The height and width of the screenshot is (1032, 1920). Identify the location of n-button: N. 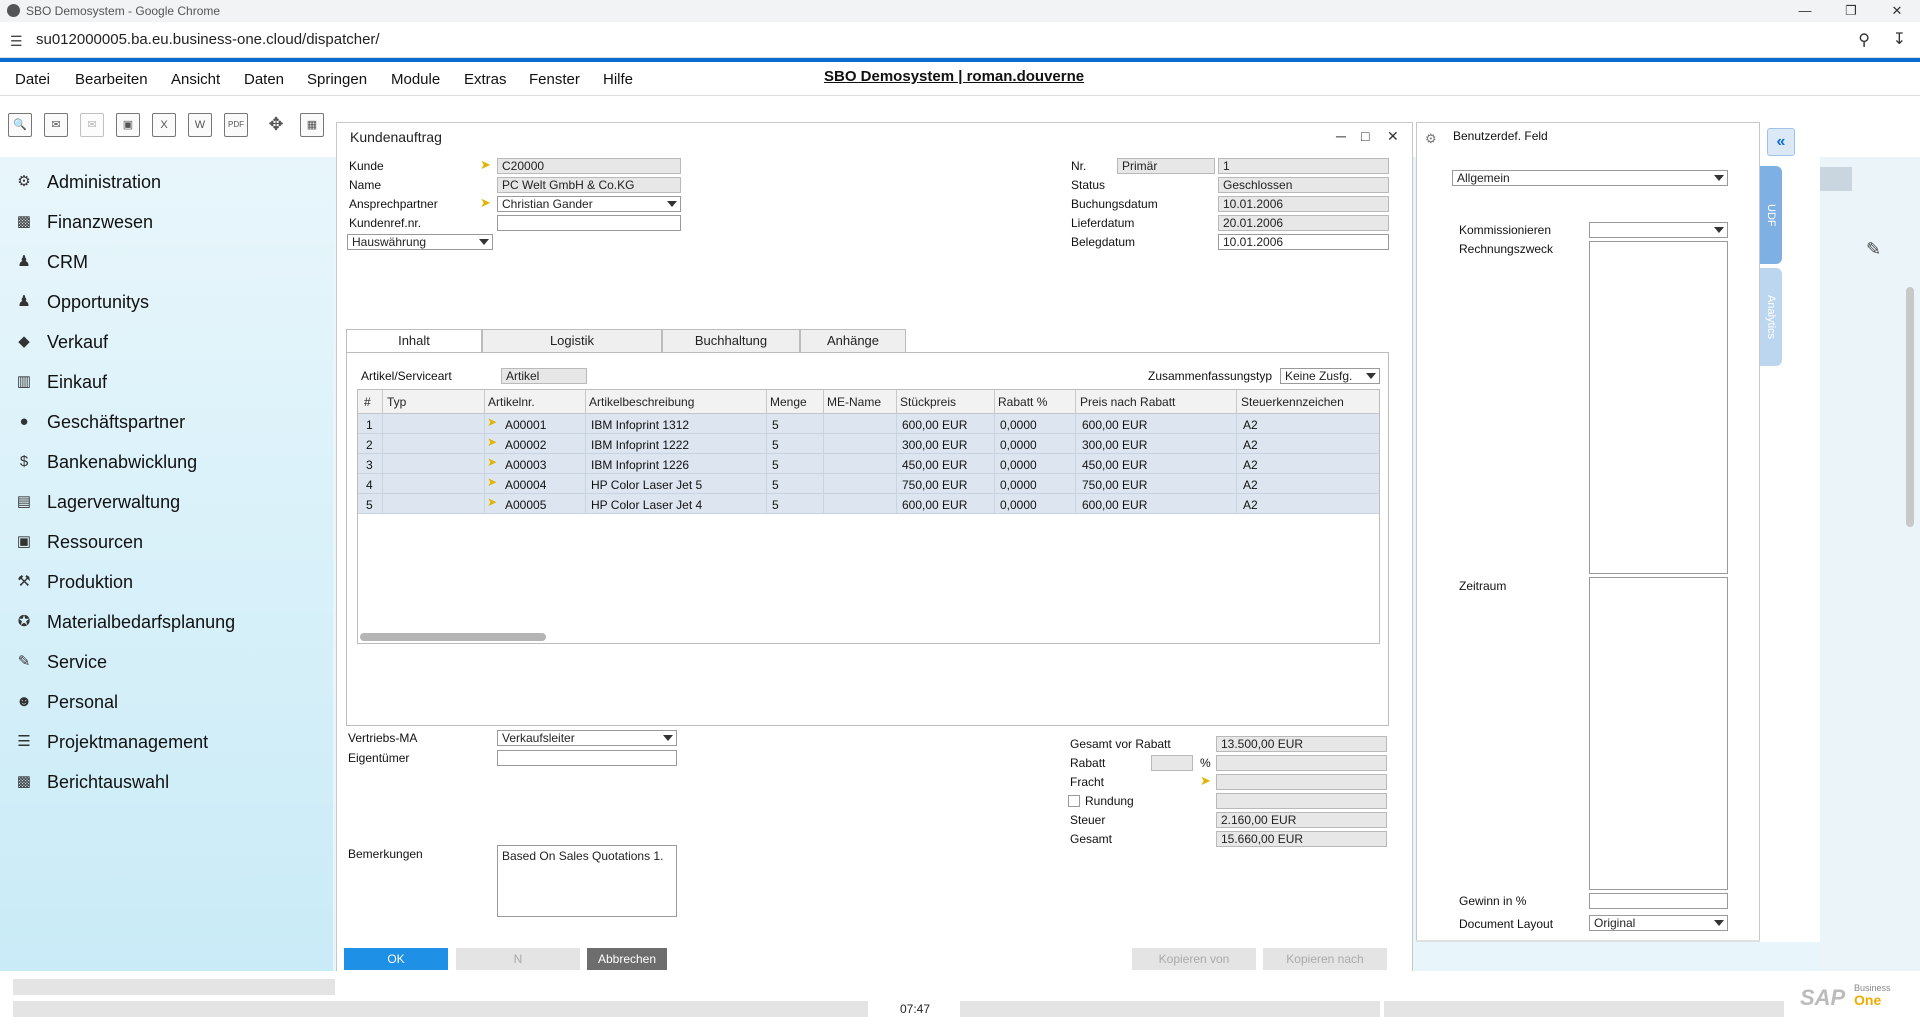
(518, 959).